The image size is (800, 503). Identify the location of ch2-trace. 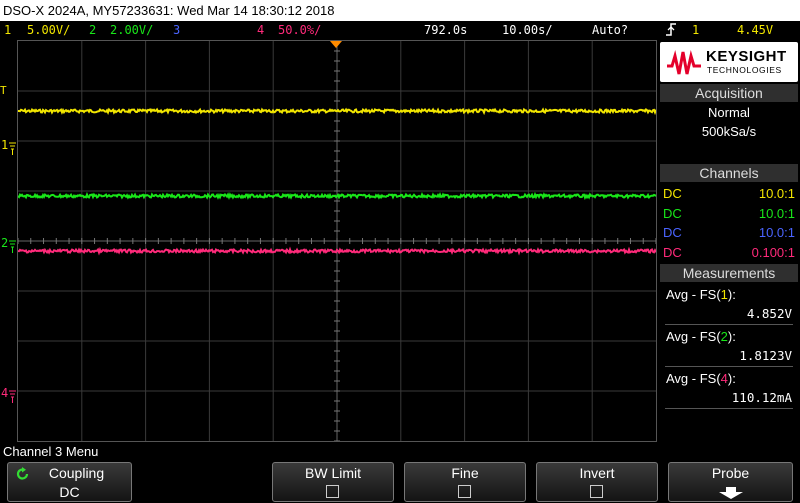
(337, 196).